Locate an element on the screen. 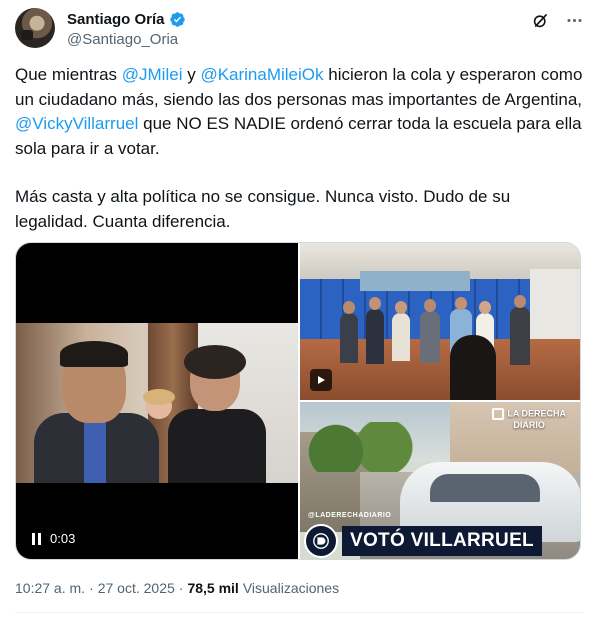  news-logo: LA DERECHA DIARIO is located at coordinates (529, 419).